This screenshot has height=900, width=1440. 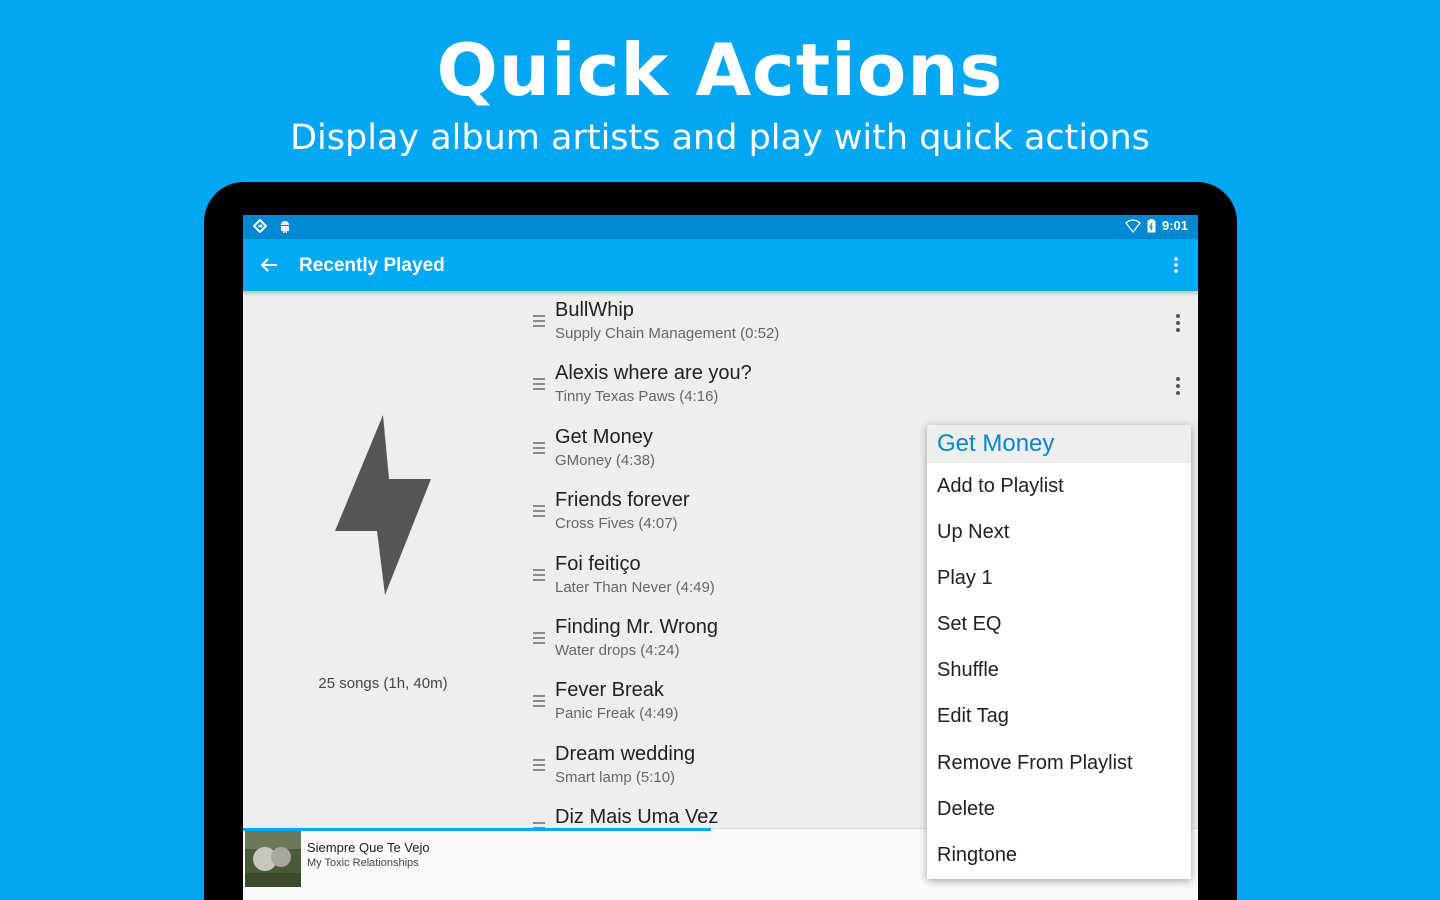 I want to click on status-bar: 9:01, so click(x=720, y=227).